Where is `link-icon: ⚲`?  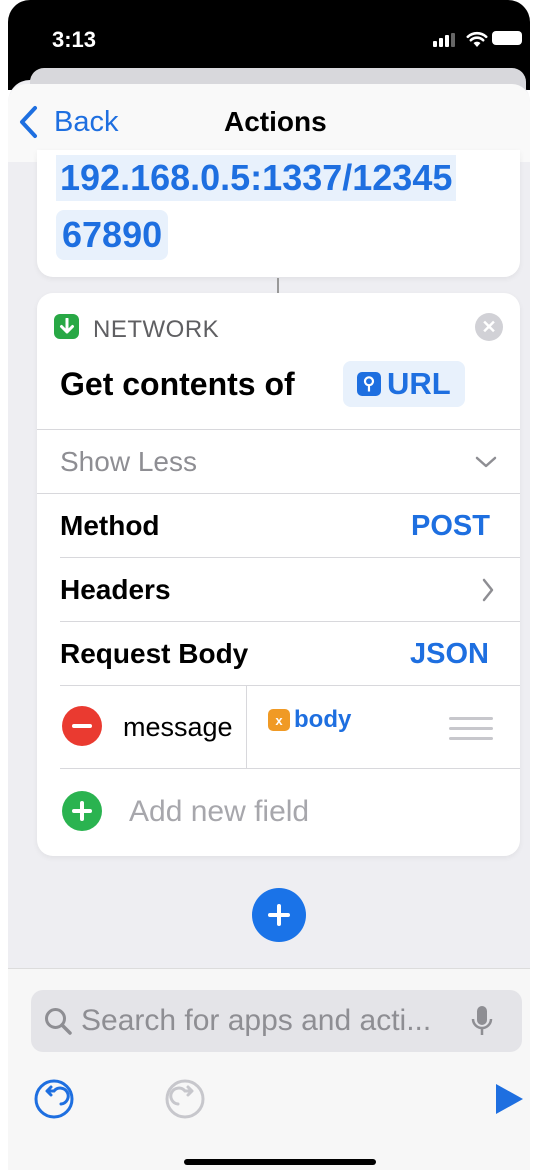
link-icon: ⚲ is located at coordinates (369, 384).